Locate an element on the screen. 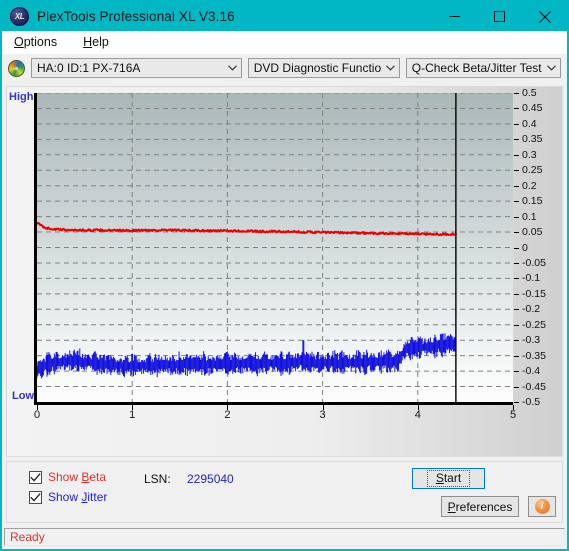 This screenshot has height=551, width=569. test-select: Q-Check Beta/Jitter Test is located at coordinates (483, 68).